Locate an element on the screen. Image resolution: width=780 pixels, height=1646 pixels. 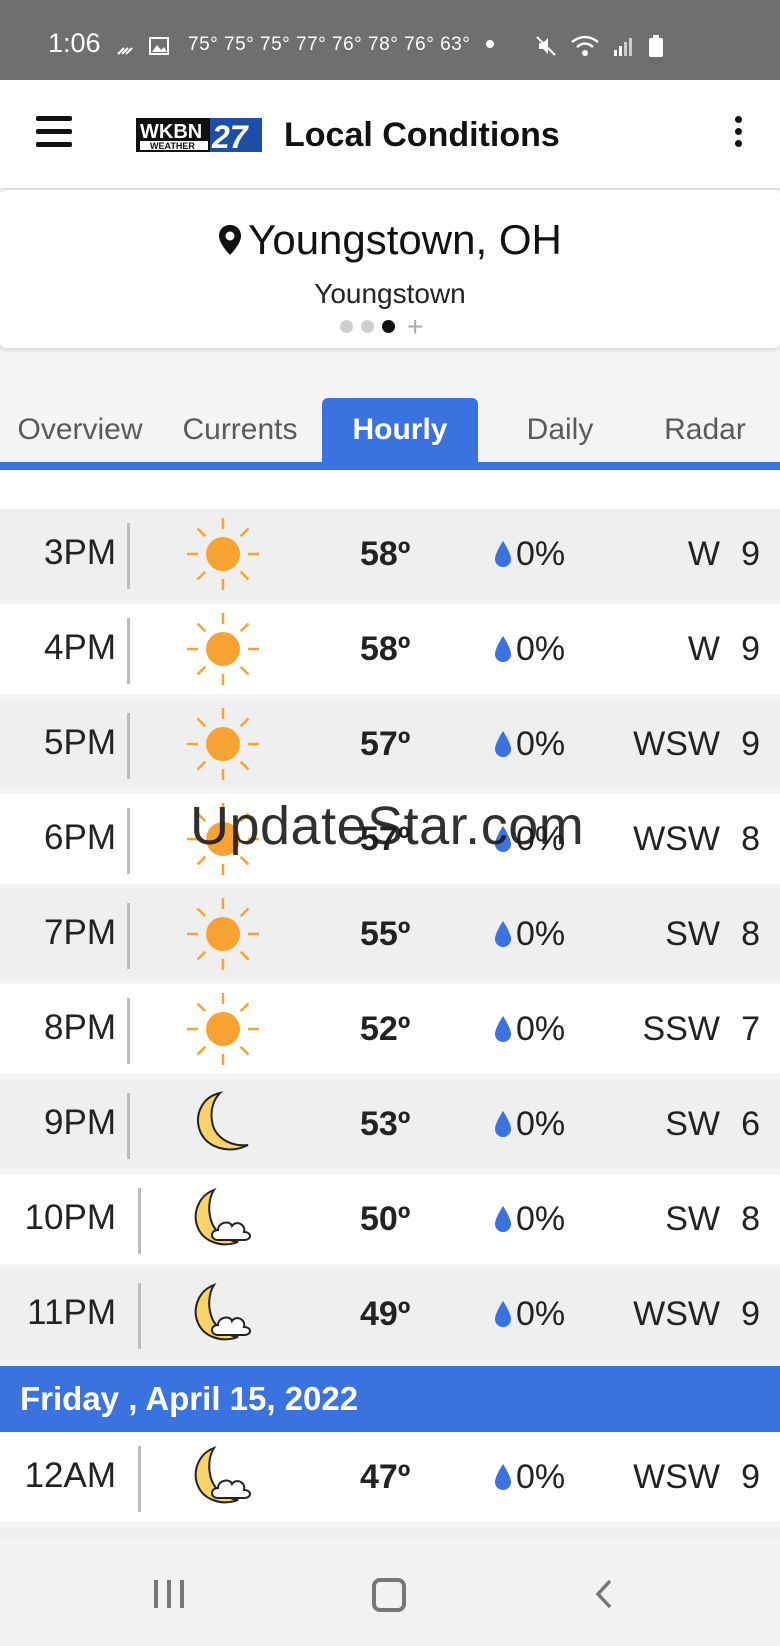
battery-icon is located at coordinates (656, 46).